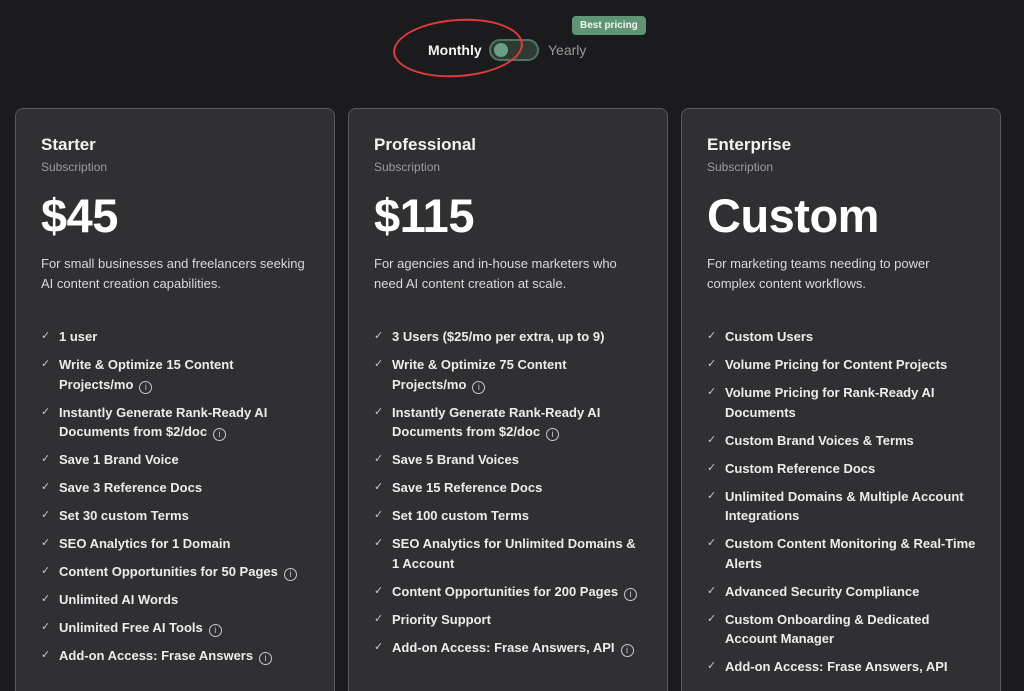 This screenshot has width=1024, height=691. I want to click on plan-name: Starter, so click(68, 144).